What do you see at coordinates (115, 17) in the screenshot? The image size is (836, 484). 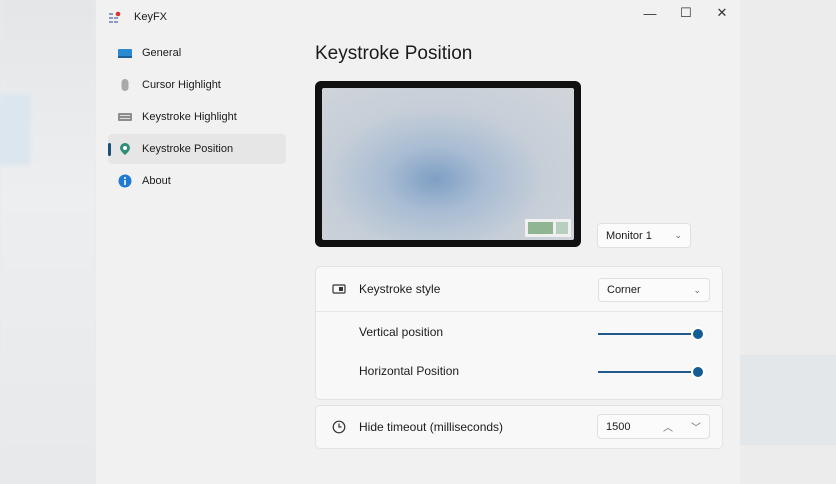 I see `app-logo-icon` at bounding box center [115, 17].